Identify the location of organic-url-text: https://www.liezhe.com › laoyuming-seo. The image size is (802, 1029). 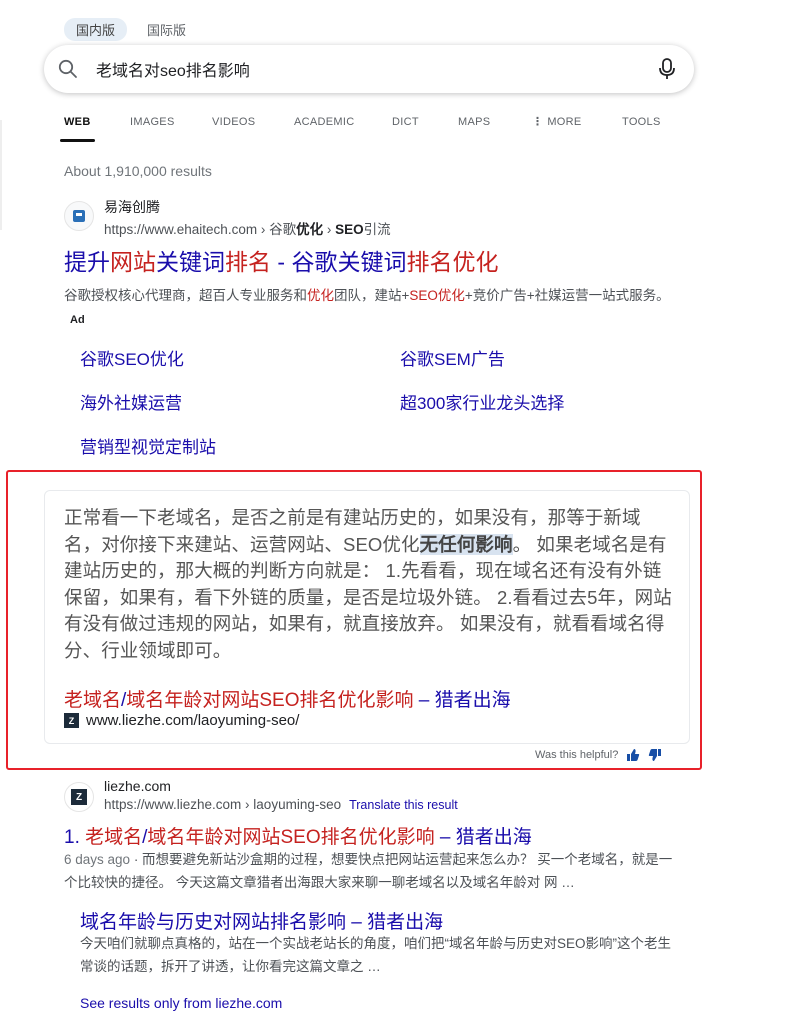
(223, 804).